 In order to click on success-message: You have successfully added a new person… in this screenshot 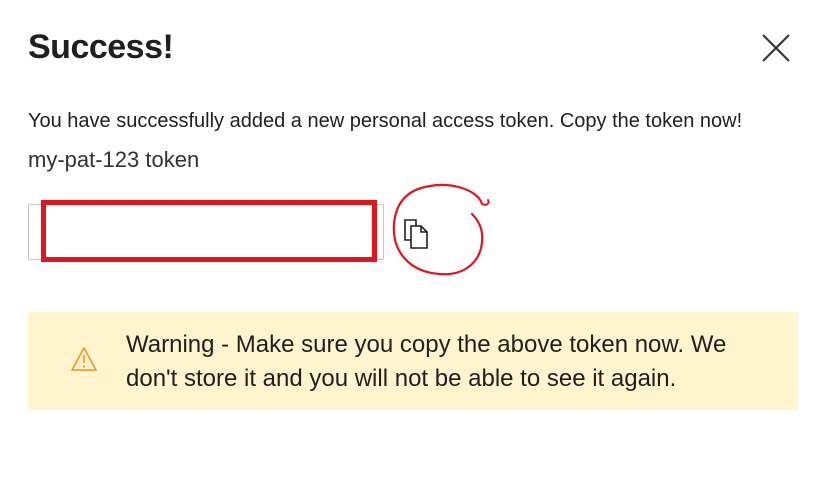, I will do `click(385, 121)`.